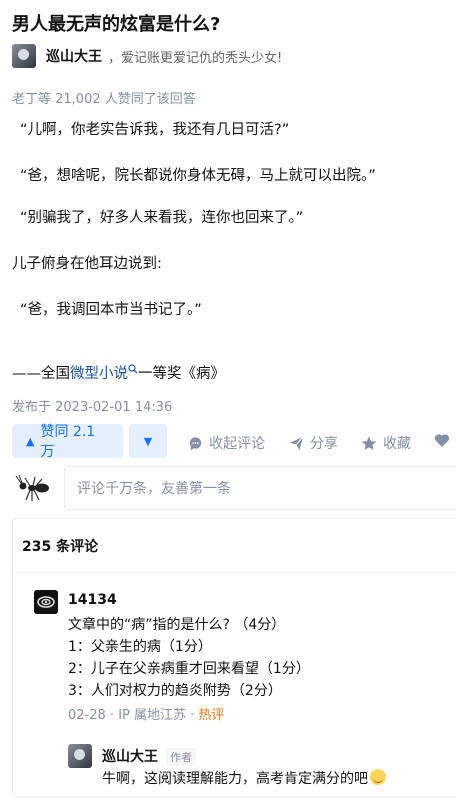 The width and height of the screenshot is (456, 798). I want to click on author-row: 巡山大王 ，爱记账更爱记仇的秃头少女!, so click(147, 56).